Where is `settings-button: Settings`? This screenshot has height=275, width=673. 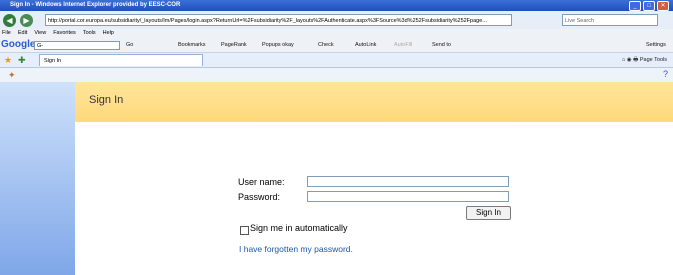
settings-button: Settings is located at coordinates (656, 45).